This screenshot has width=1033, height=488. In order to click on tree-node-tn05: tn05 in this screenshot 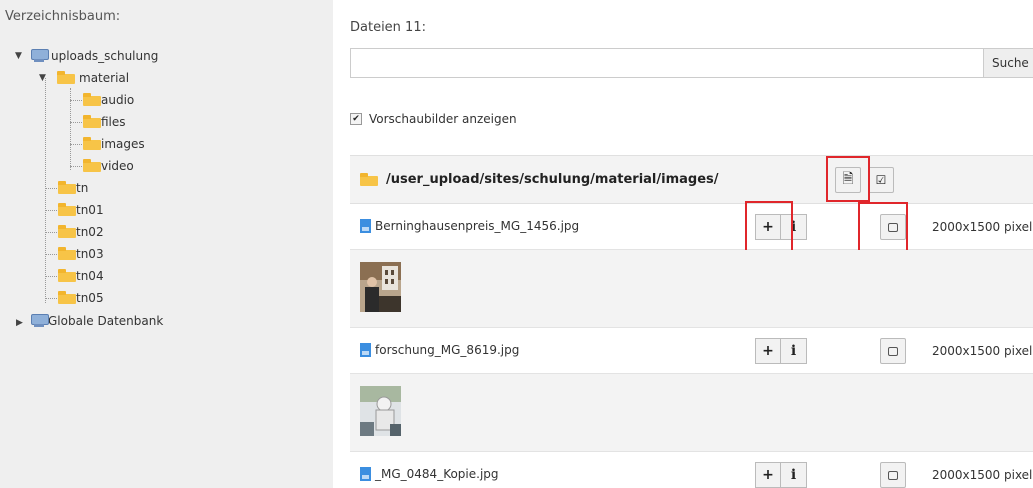, I will do `click(81, 298)`.